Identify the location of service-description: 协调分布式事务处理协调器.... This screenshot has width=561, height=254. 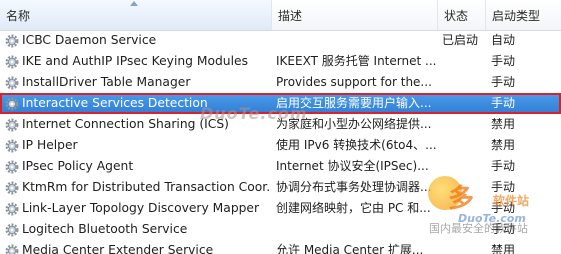
(354, 187).